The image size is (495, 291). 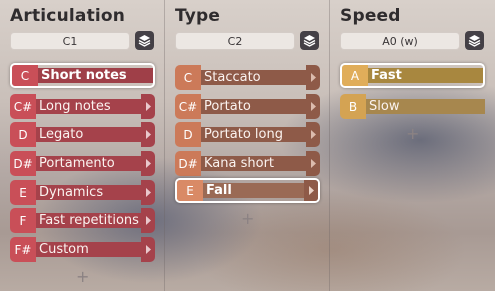 What do you see at coordinates (23, 220) in the screenshot?
I see `item-key: F` at bounding box center [23, 220].